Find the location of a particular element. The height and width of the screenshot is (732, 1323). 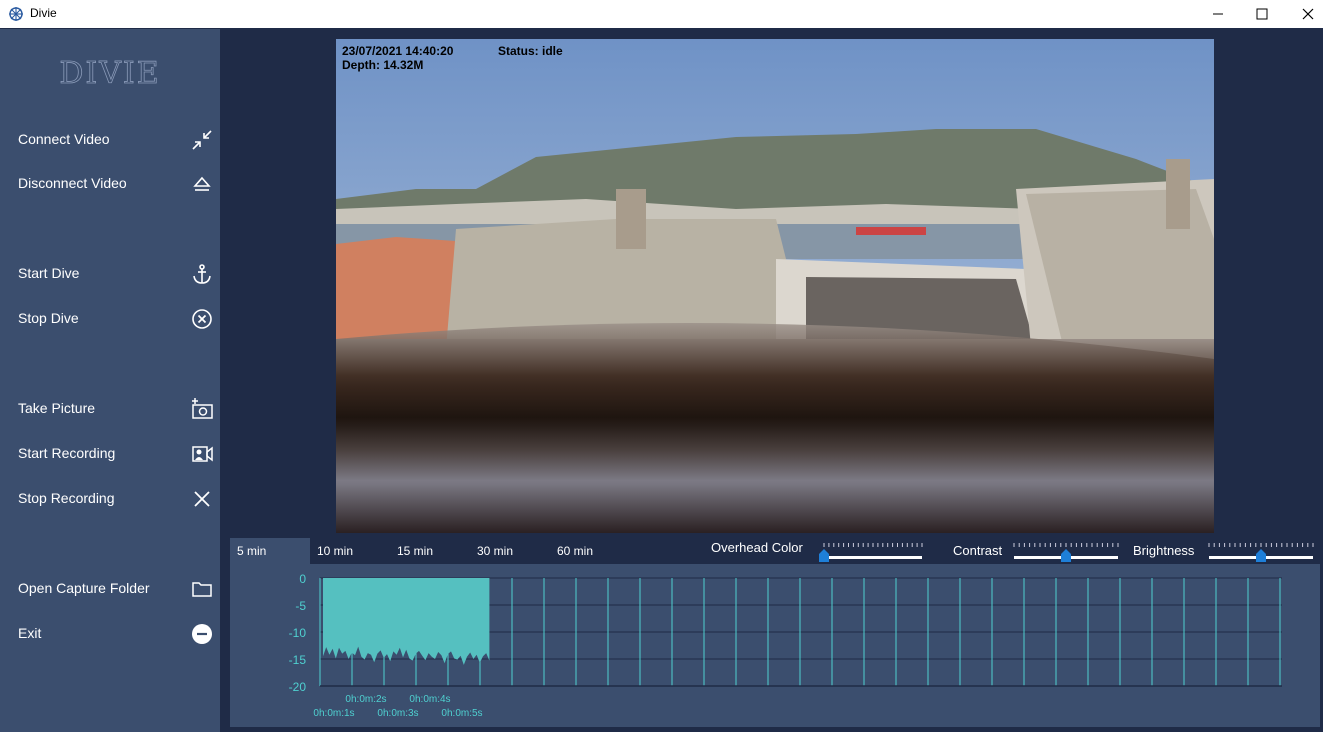

contrast-label: Contrast is located at coordinates (978, 550).